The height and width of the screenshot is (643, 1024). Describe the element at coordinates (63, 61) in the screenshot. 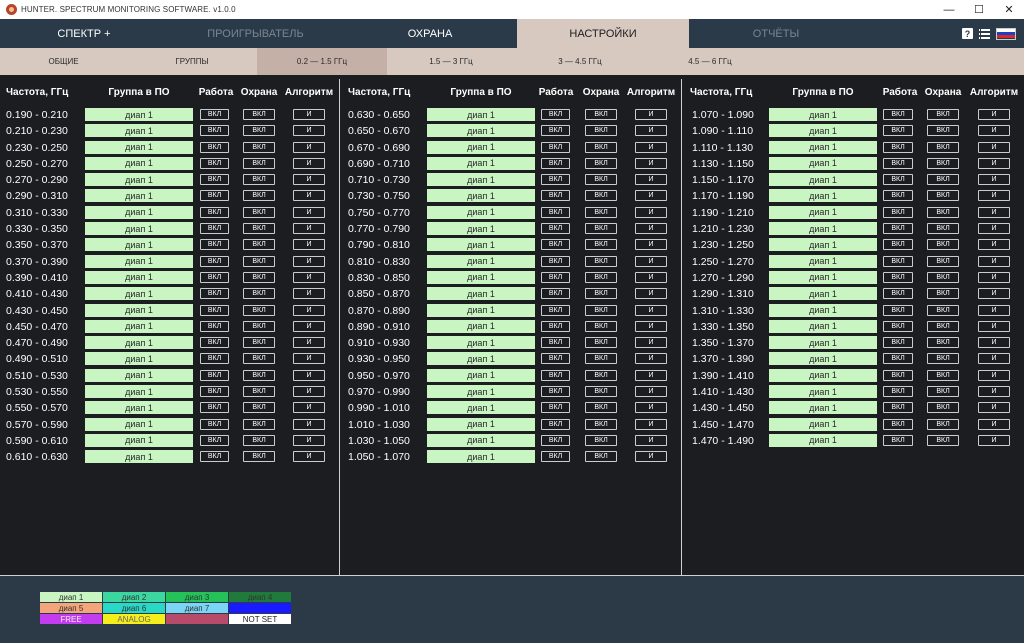

I see `subtab-general: ОБЩИЕ` at that location.